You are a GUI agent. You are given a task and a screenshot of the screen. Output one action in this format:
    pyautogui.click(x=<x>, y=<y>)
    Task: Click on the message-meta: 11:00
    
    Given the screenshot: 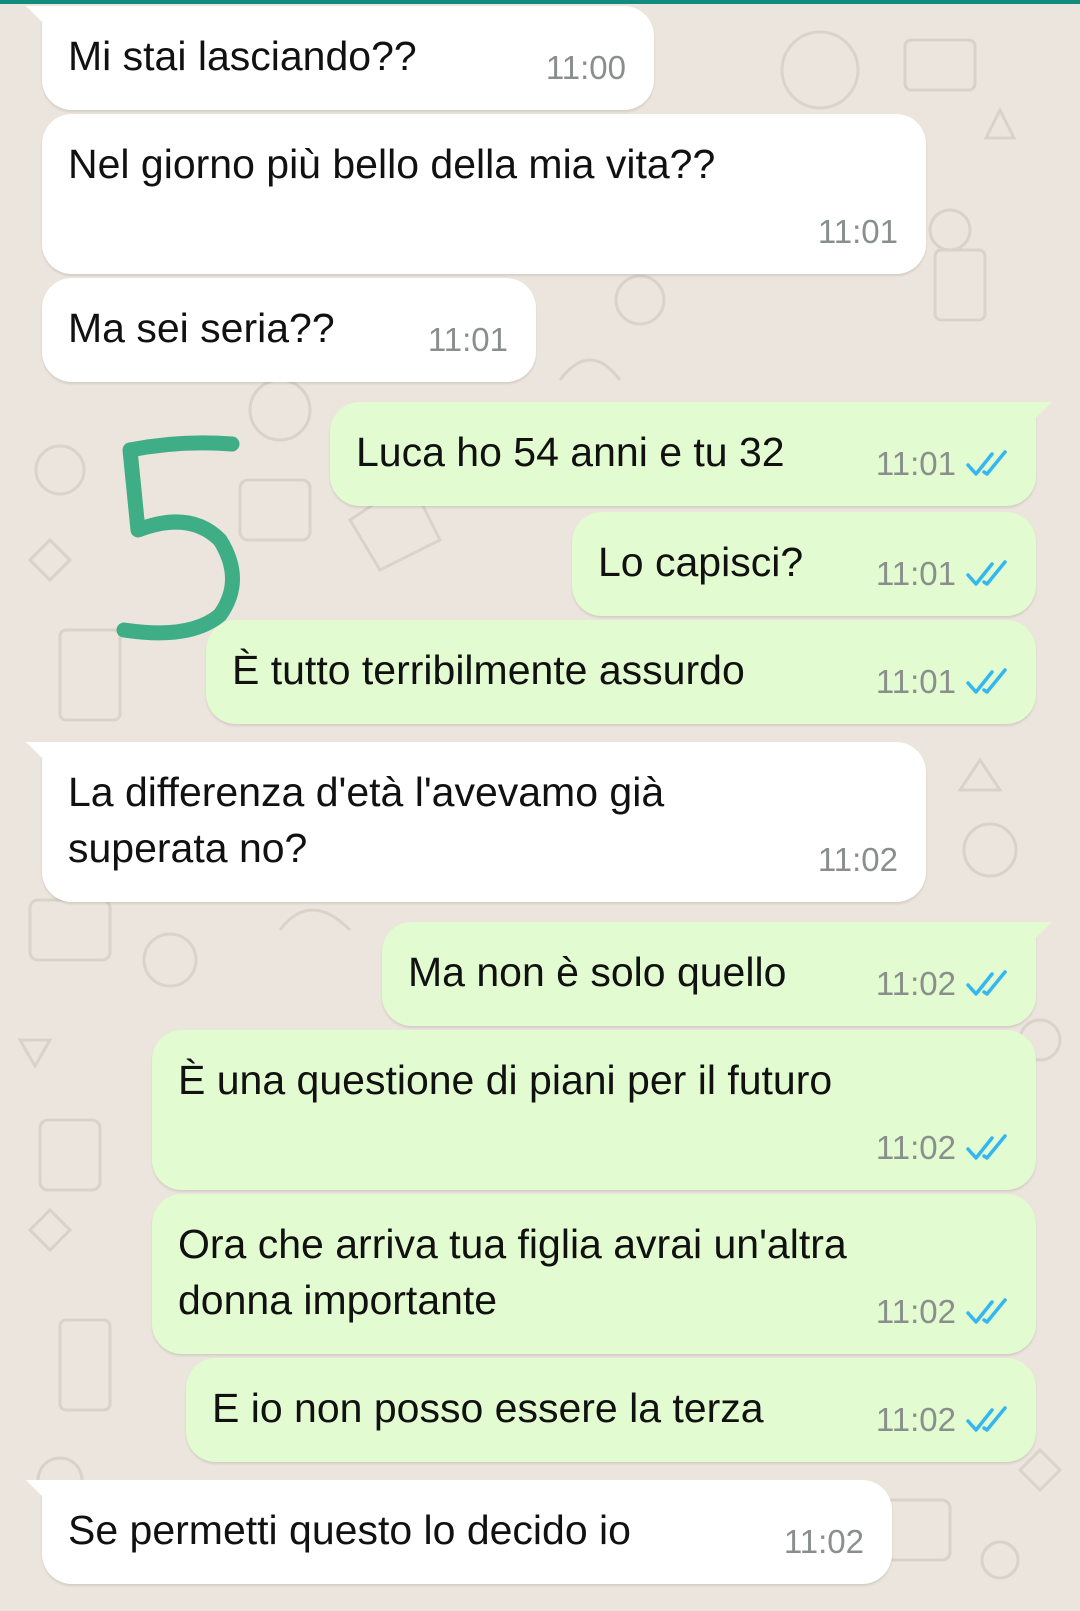 What is the action you would take?
    pyautogui.click(x=586, y=68)
    